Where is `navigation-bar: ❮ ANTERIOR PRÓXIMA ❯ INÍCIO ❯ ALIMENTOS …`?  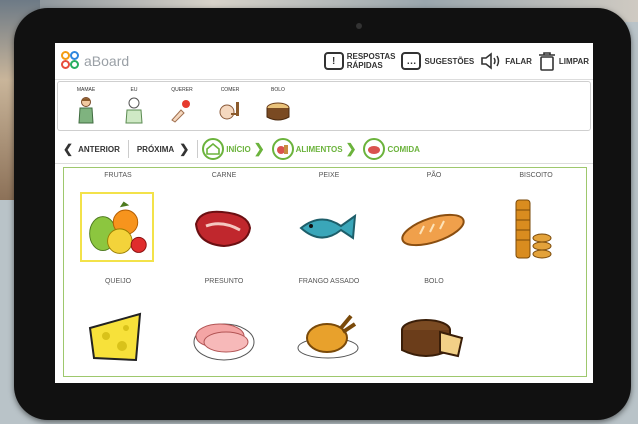 navigation-bar: ❮ ANTERIOR PRÓXIMA ❯ INÍCIO ❯ ALIMENTOS … is located at coordinates (324, 149).